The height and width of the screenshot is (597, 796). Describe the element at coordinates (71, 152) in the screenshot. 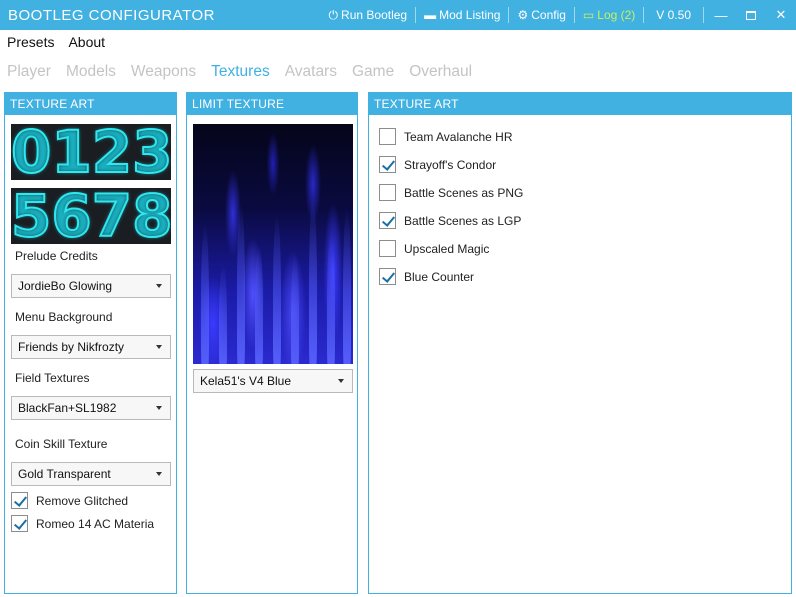

I see `digit: 1` at that location.